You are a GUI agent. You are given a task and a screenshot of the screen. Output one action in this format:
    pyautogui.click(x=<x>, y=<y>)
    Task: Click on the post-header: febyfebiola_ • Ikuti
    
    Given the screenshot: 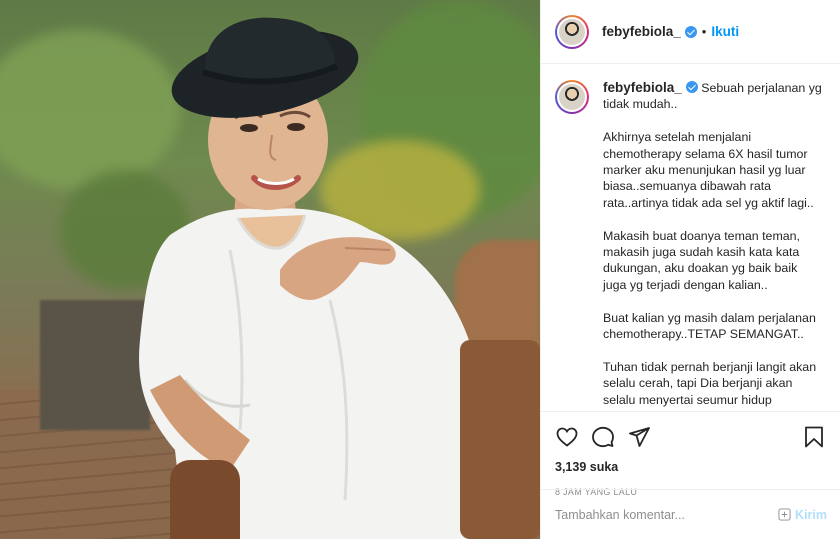 What is the action you would take?
    pyautogui.click(x=690, y=32)
    